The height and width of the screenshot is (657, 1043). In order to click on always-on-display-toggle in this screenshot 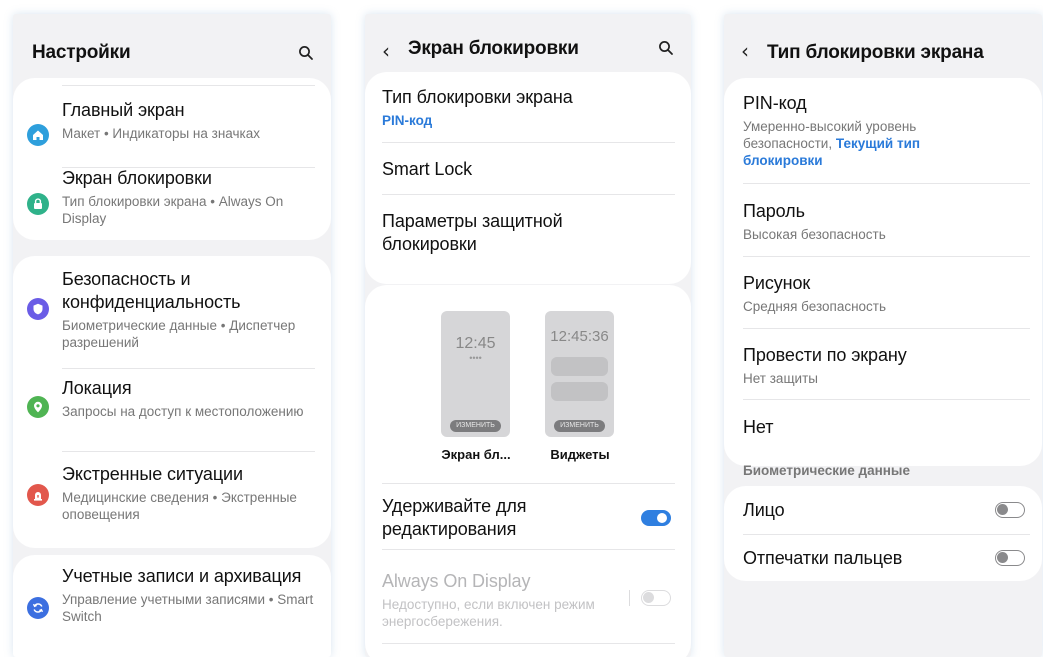, I will do `click(656, 598)`.